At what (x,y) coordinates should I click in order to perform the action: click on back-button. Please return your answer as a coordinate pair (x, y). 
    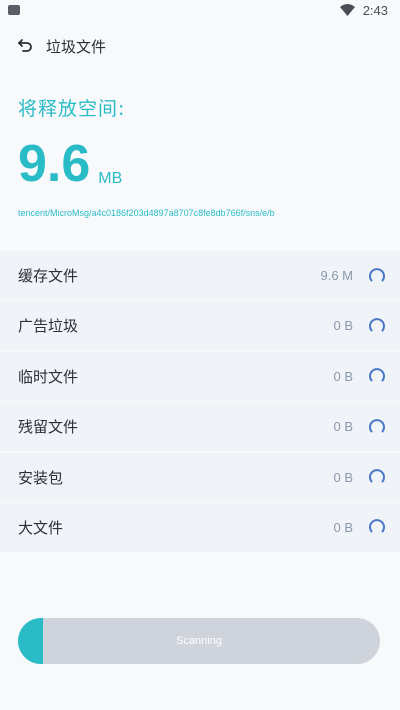
    Looking at the image, I should click on (25, 46).